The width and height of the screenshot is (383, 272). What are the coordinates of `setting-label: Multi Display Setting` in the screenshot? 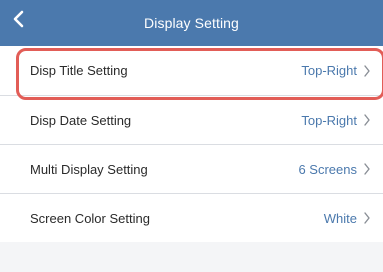 It's located at (89, 169).